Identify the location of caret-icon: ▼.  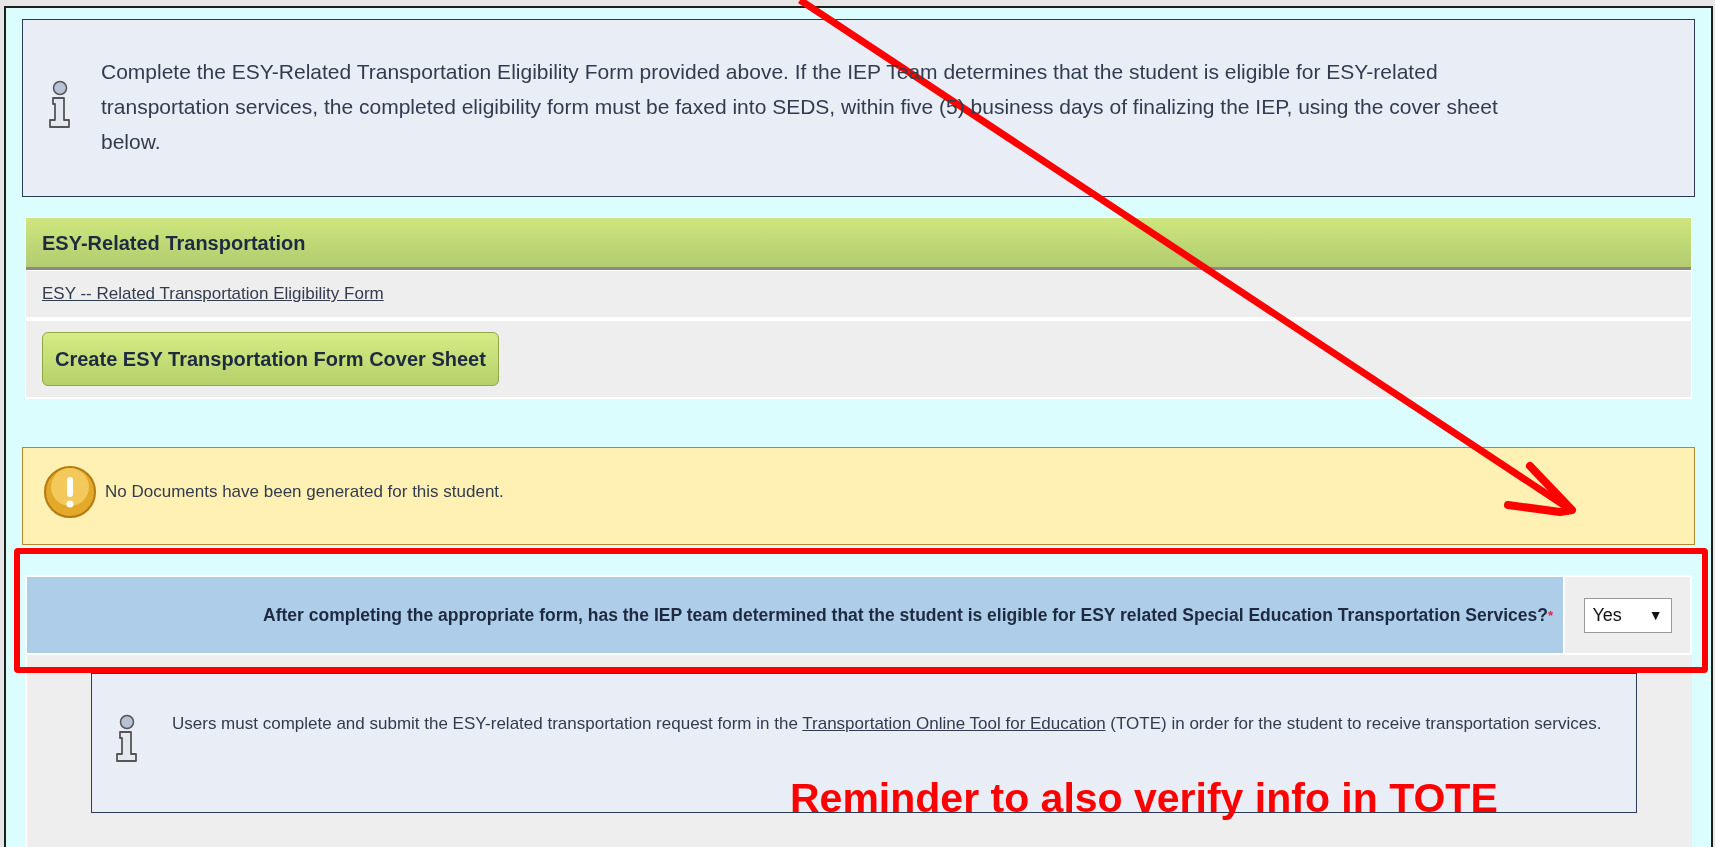
(1655, 615).